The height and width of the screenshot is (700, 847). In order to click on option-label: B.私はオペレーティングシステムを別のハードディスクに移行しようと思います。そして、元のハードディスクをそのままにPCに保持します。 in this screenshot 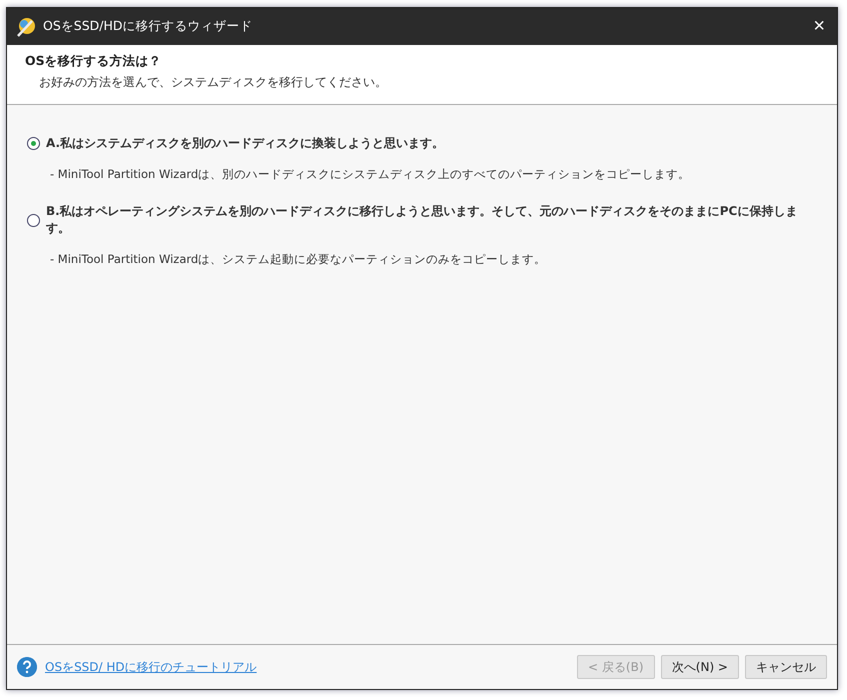, I will do `click(431, 220)`.